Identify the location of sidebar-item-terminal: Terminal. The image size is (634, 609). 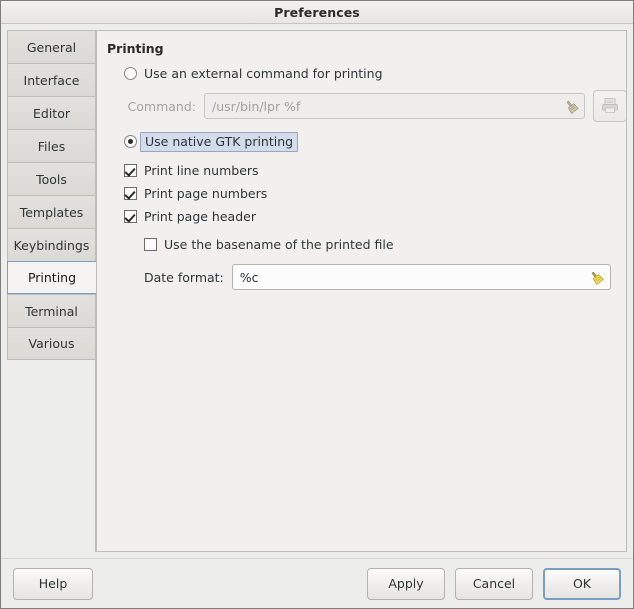
(51, 310).